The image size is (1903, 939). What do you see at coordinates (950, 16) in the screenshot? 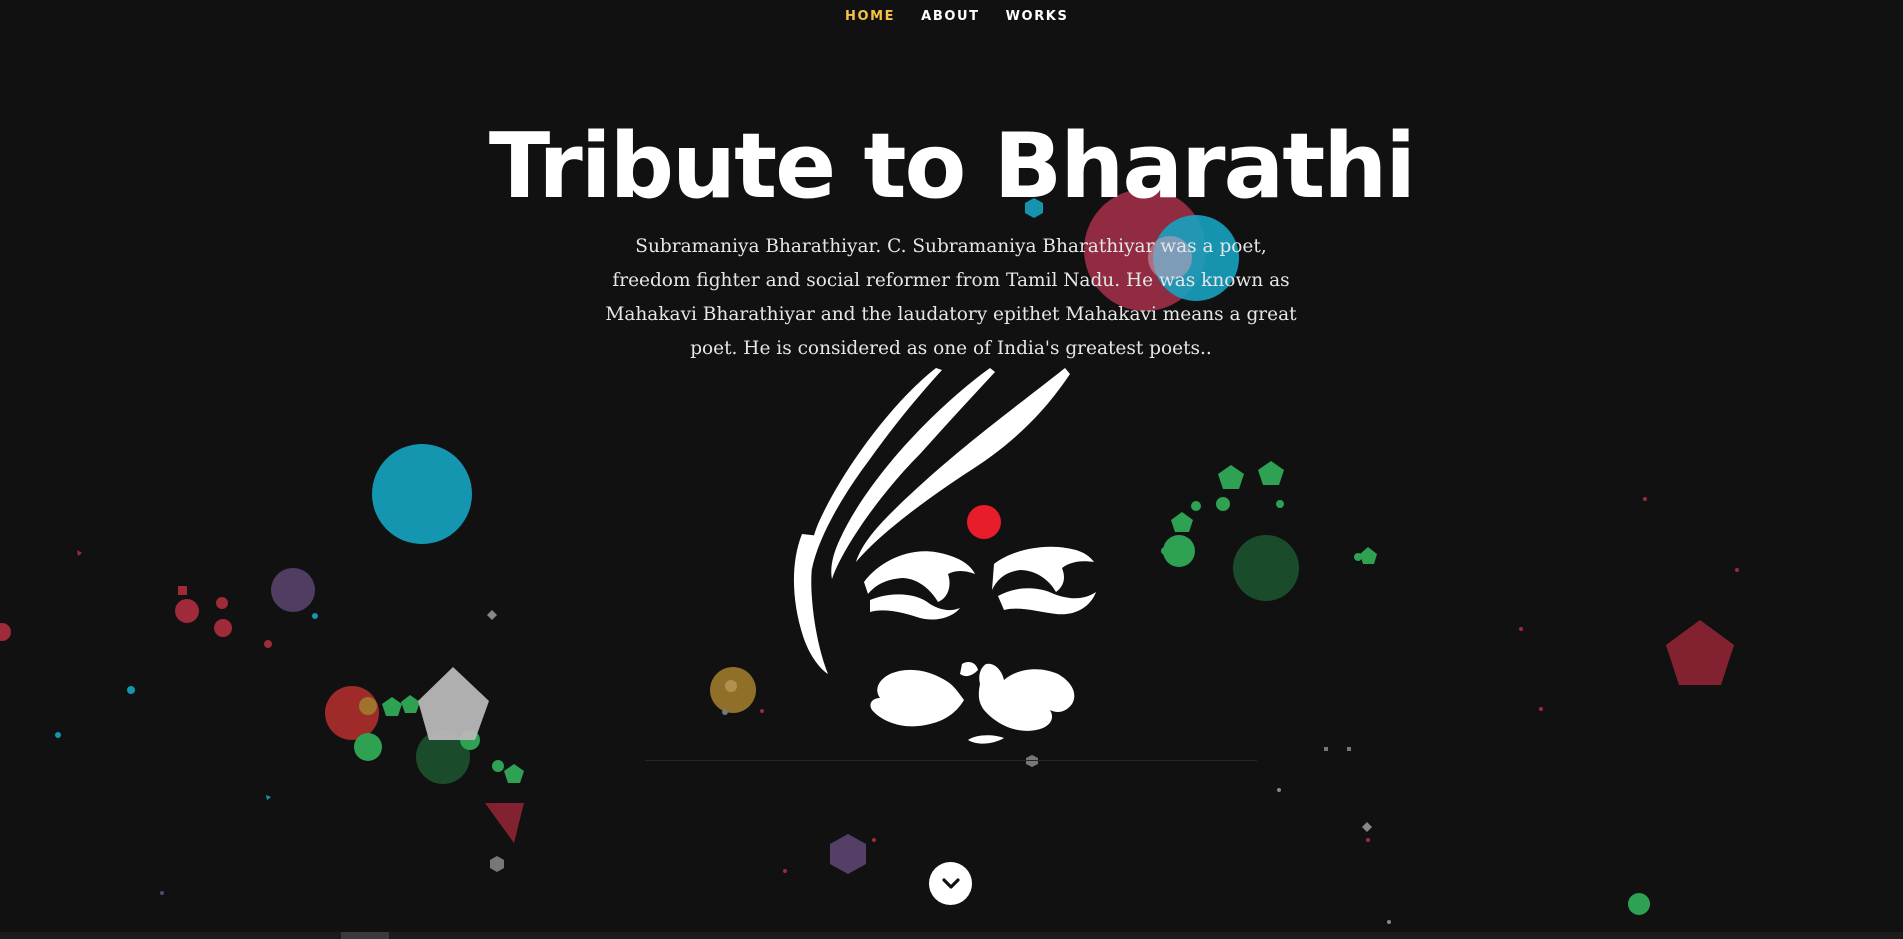
I see `nav-about-link: ABOUT` at bounding box center [950, 16].